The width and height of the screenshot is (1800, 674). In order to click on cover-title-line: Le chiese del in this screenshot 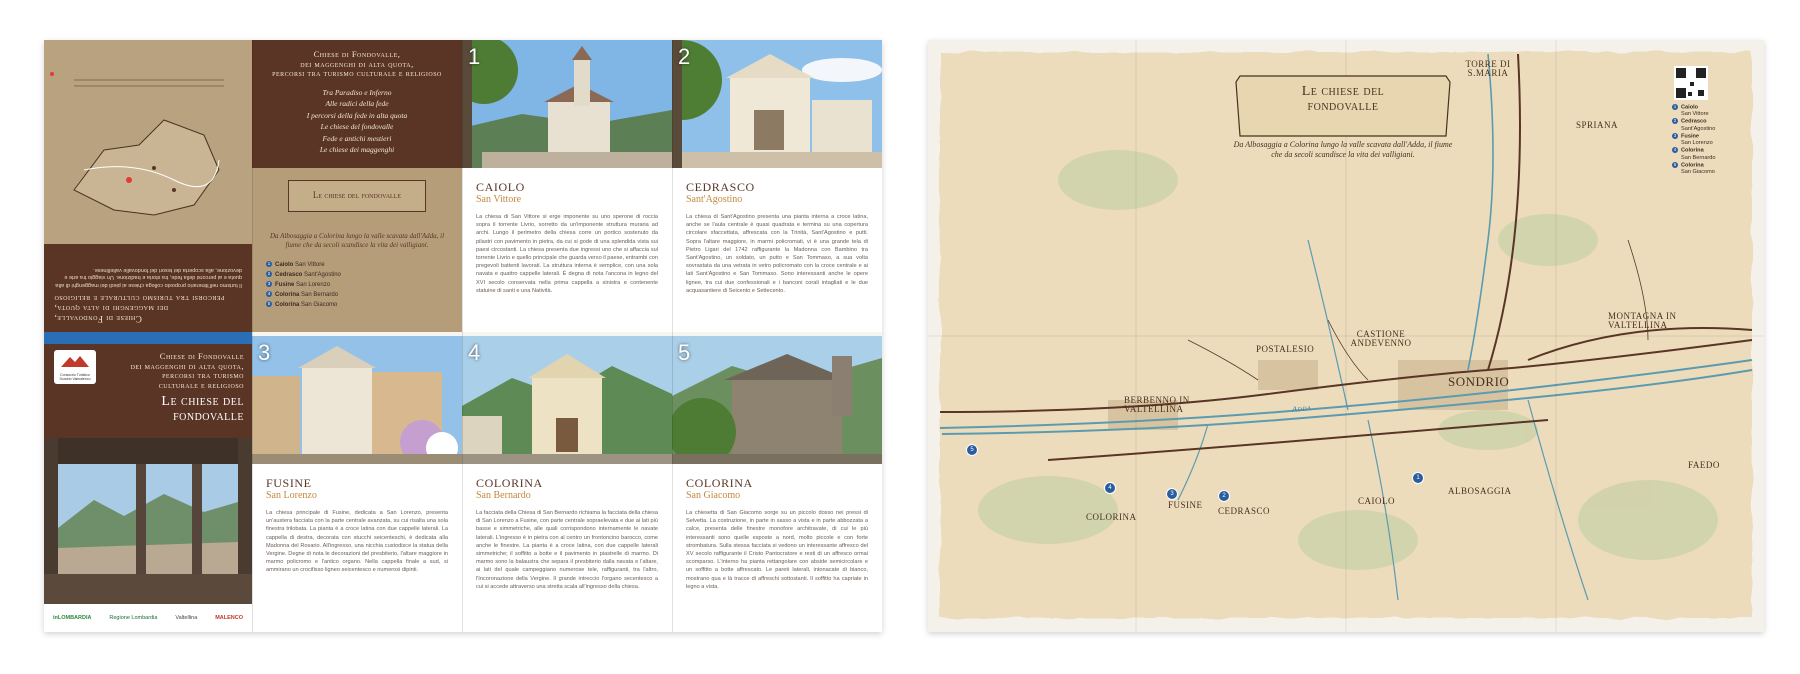, I will do `click(202, 401)`.